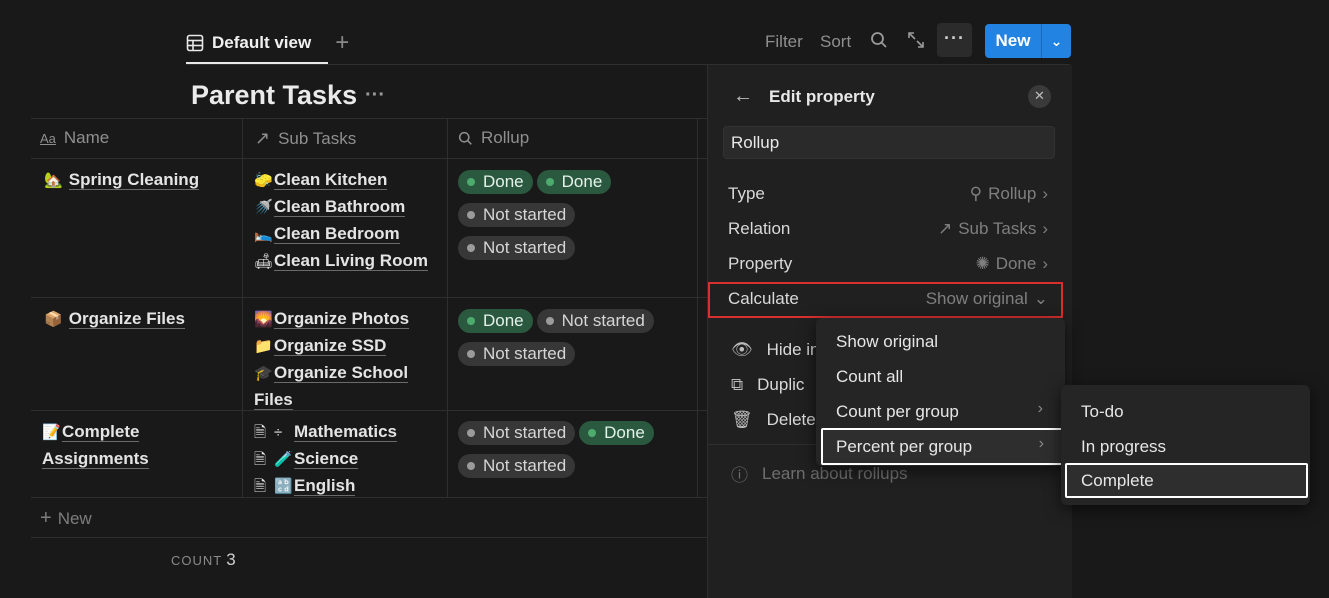 The width and height of the screenshot is (1329, 598). What do you see at coordinates (48, 138) in the screenshot?
I see `text-type-icon: Aa` at bounding box center [48, 138].